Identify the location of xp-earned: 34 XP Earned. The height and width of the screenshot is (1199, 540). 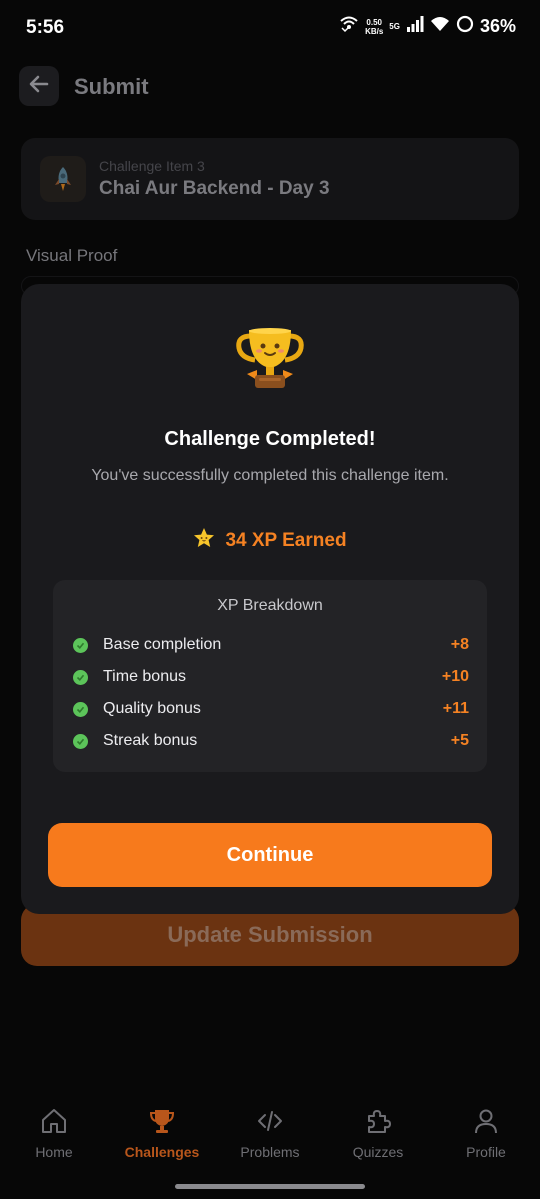
(270, 540).